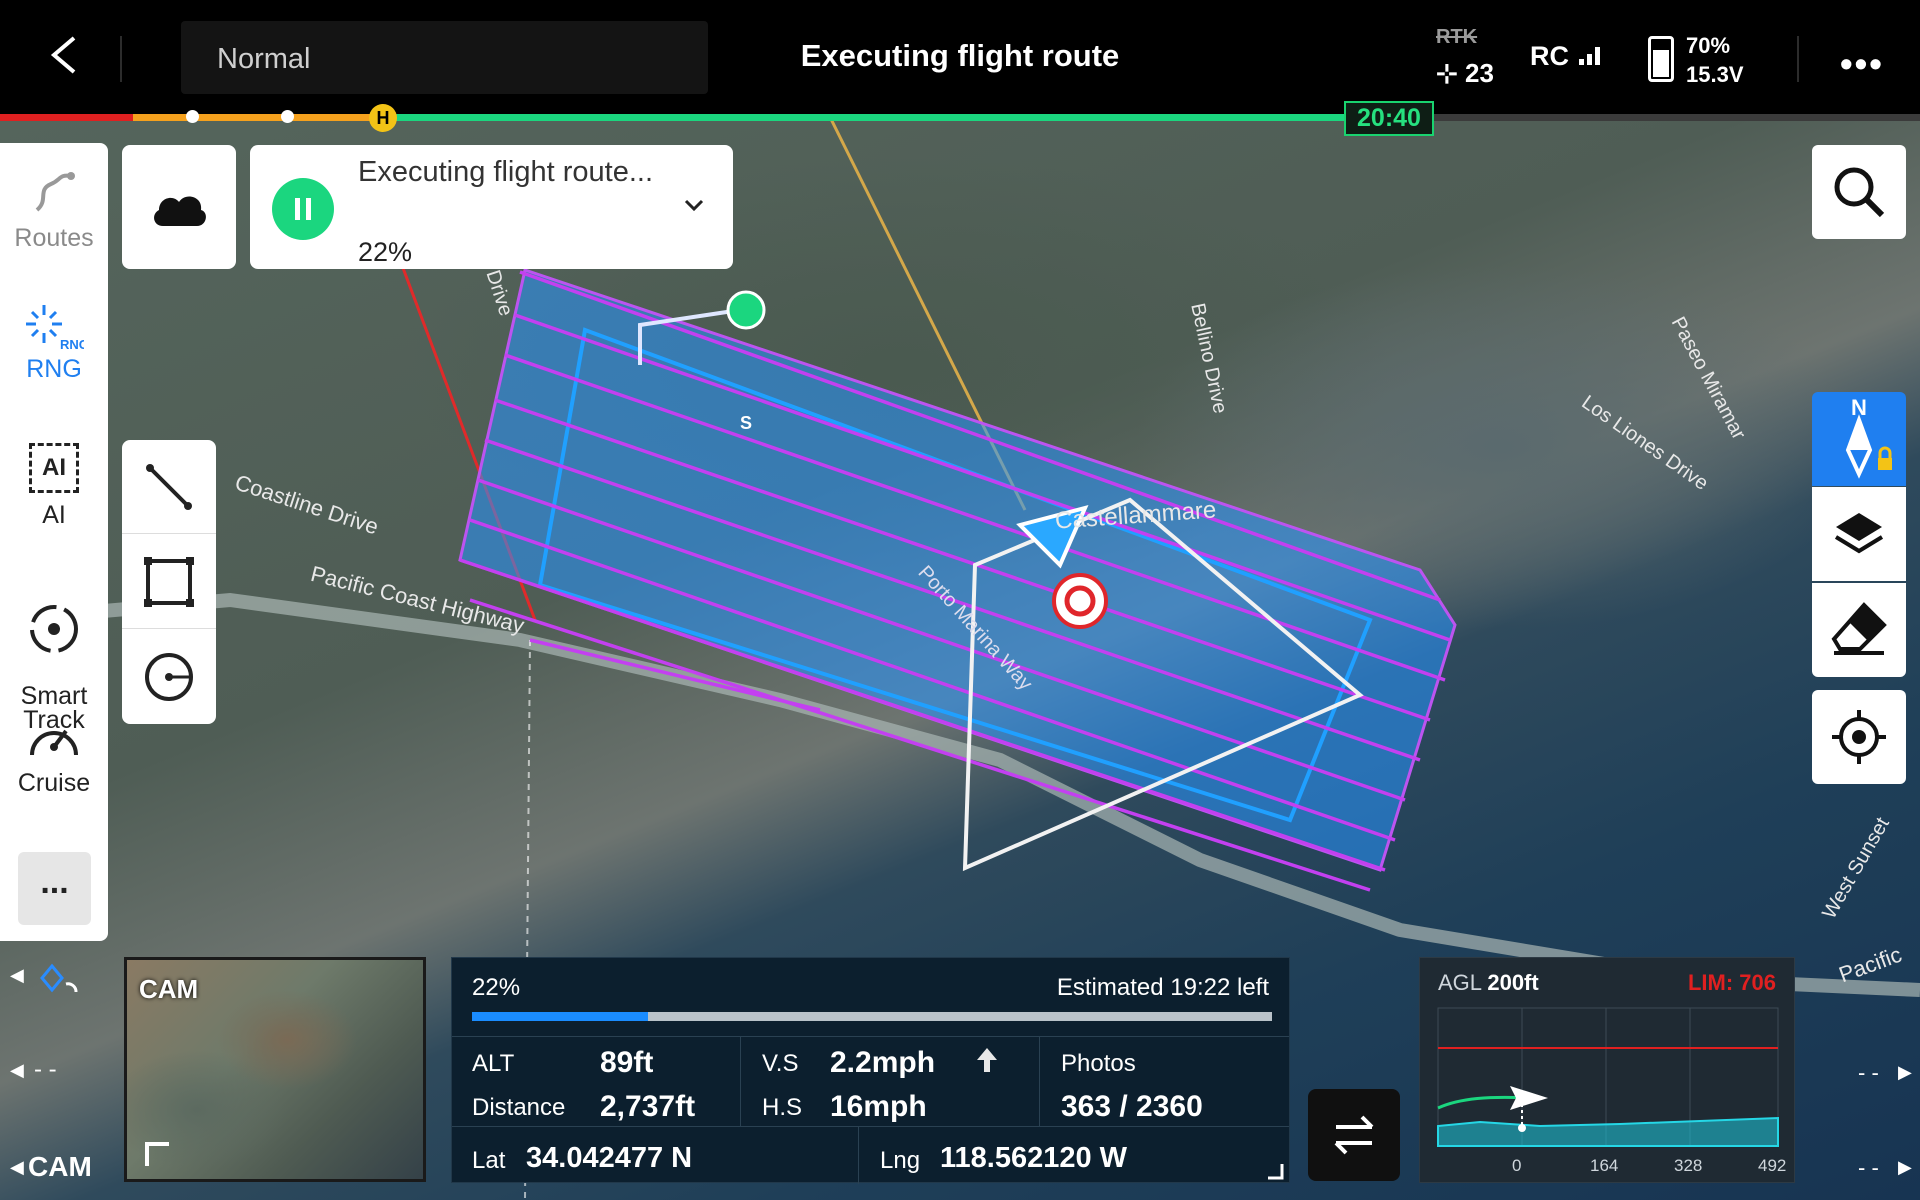 This screenshot has height=1200, width=1920. What do you see at coordinates (746, 310) in the screenshot?
I see `start-marker` at bounding box center [746, 310].